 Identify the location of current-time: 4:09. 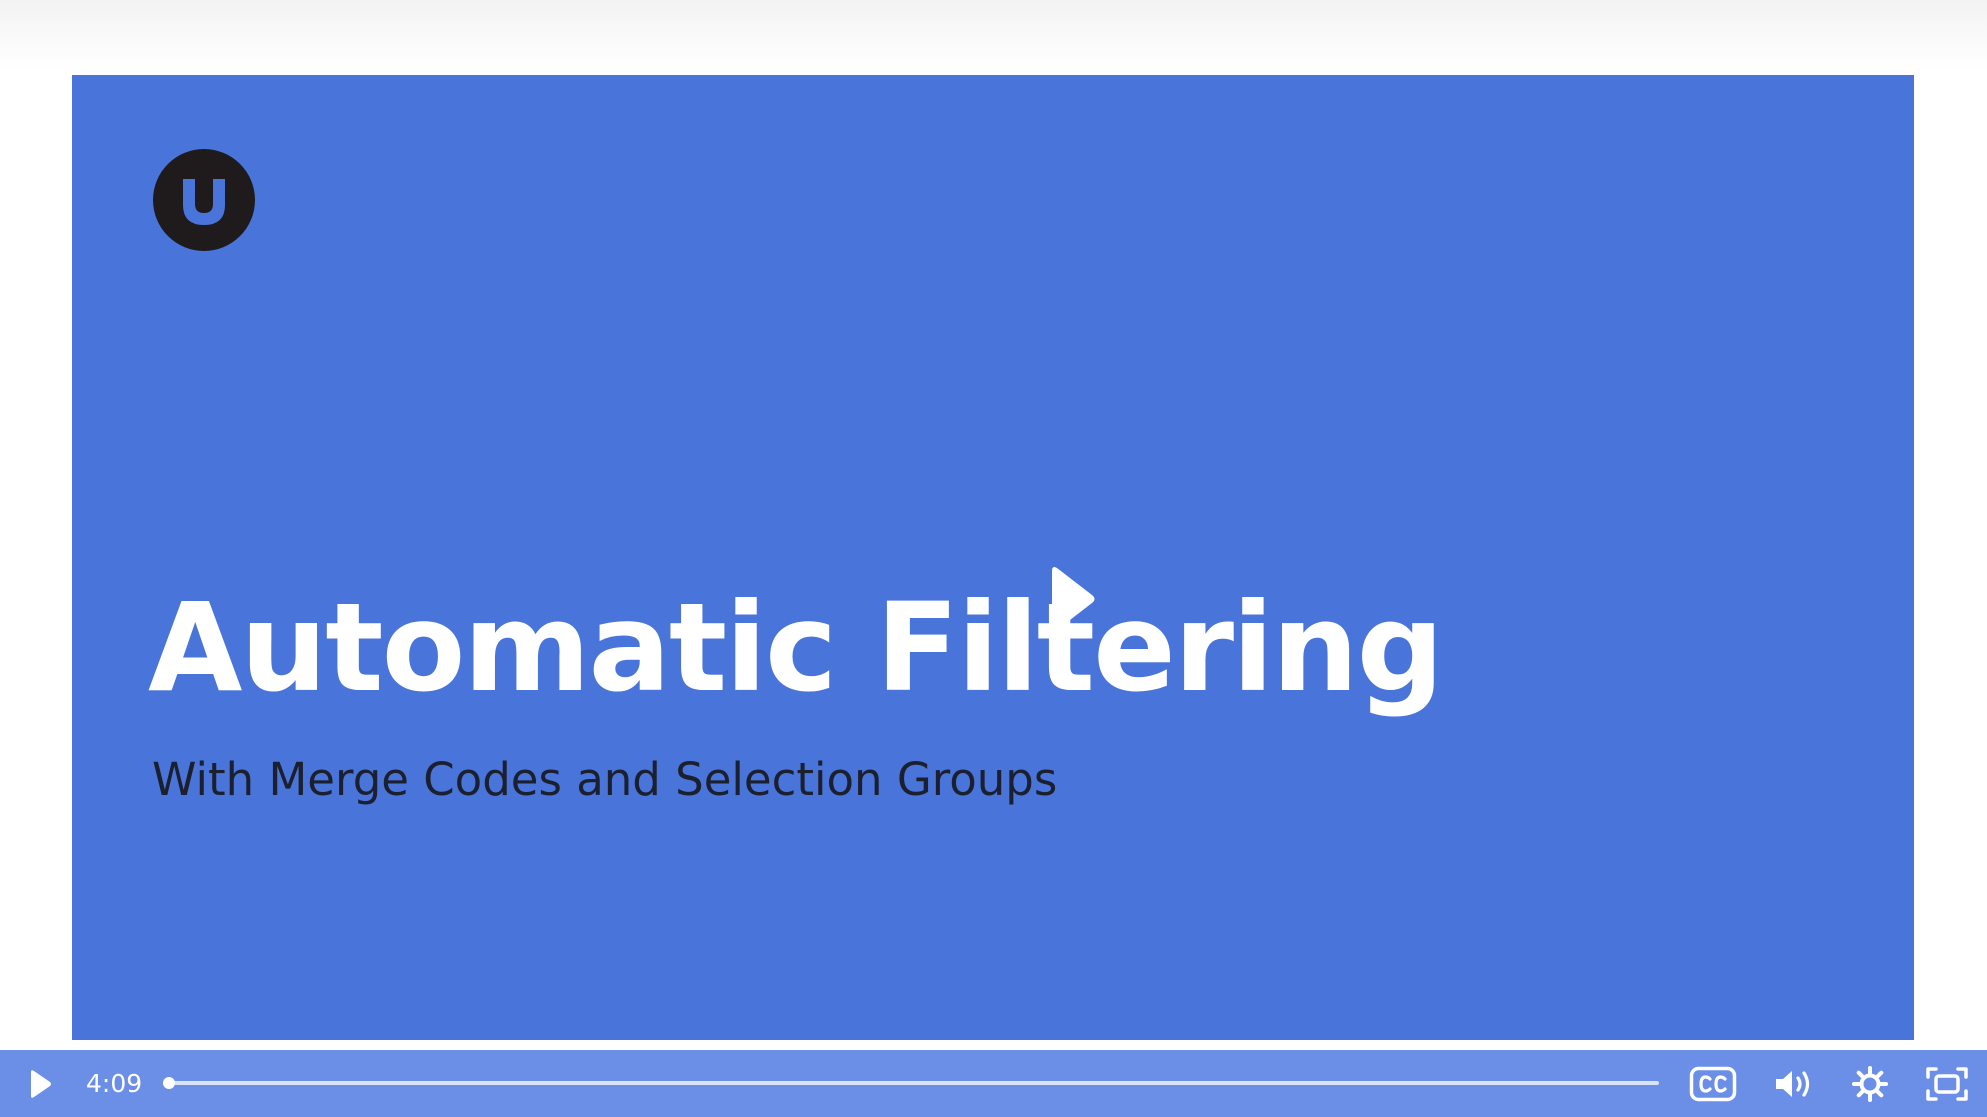
(114, 1083).